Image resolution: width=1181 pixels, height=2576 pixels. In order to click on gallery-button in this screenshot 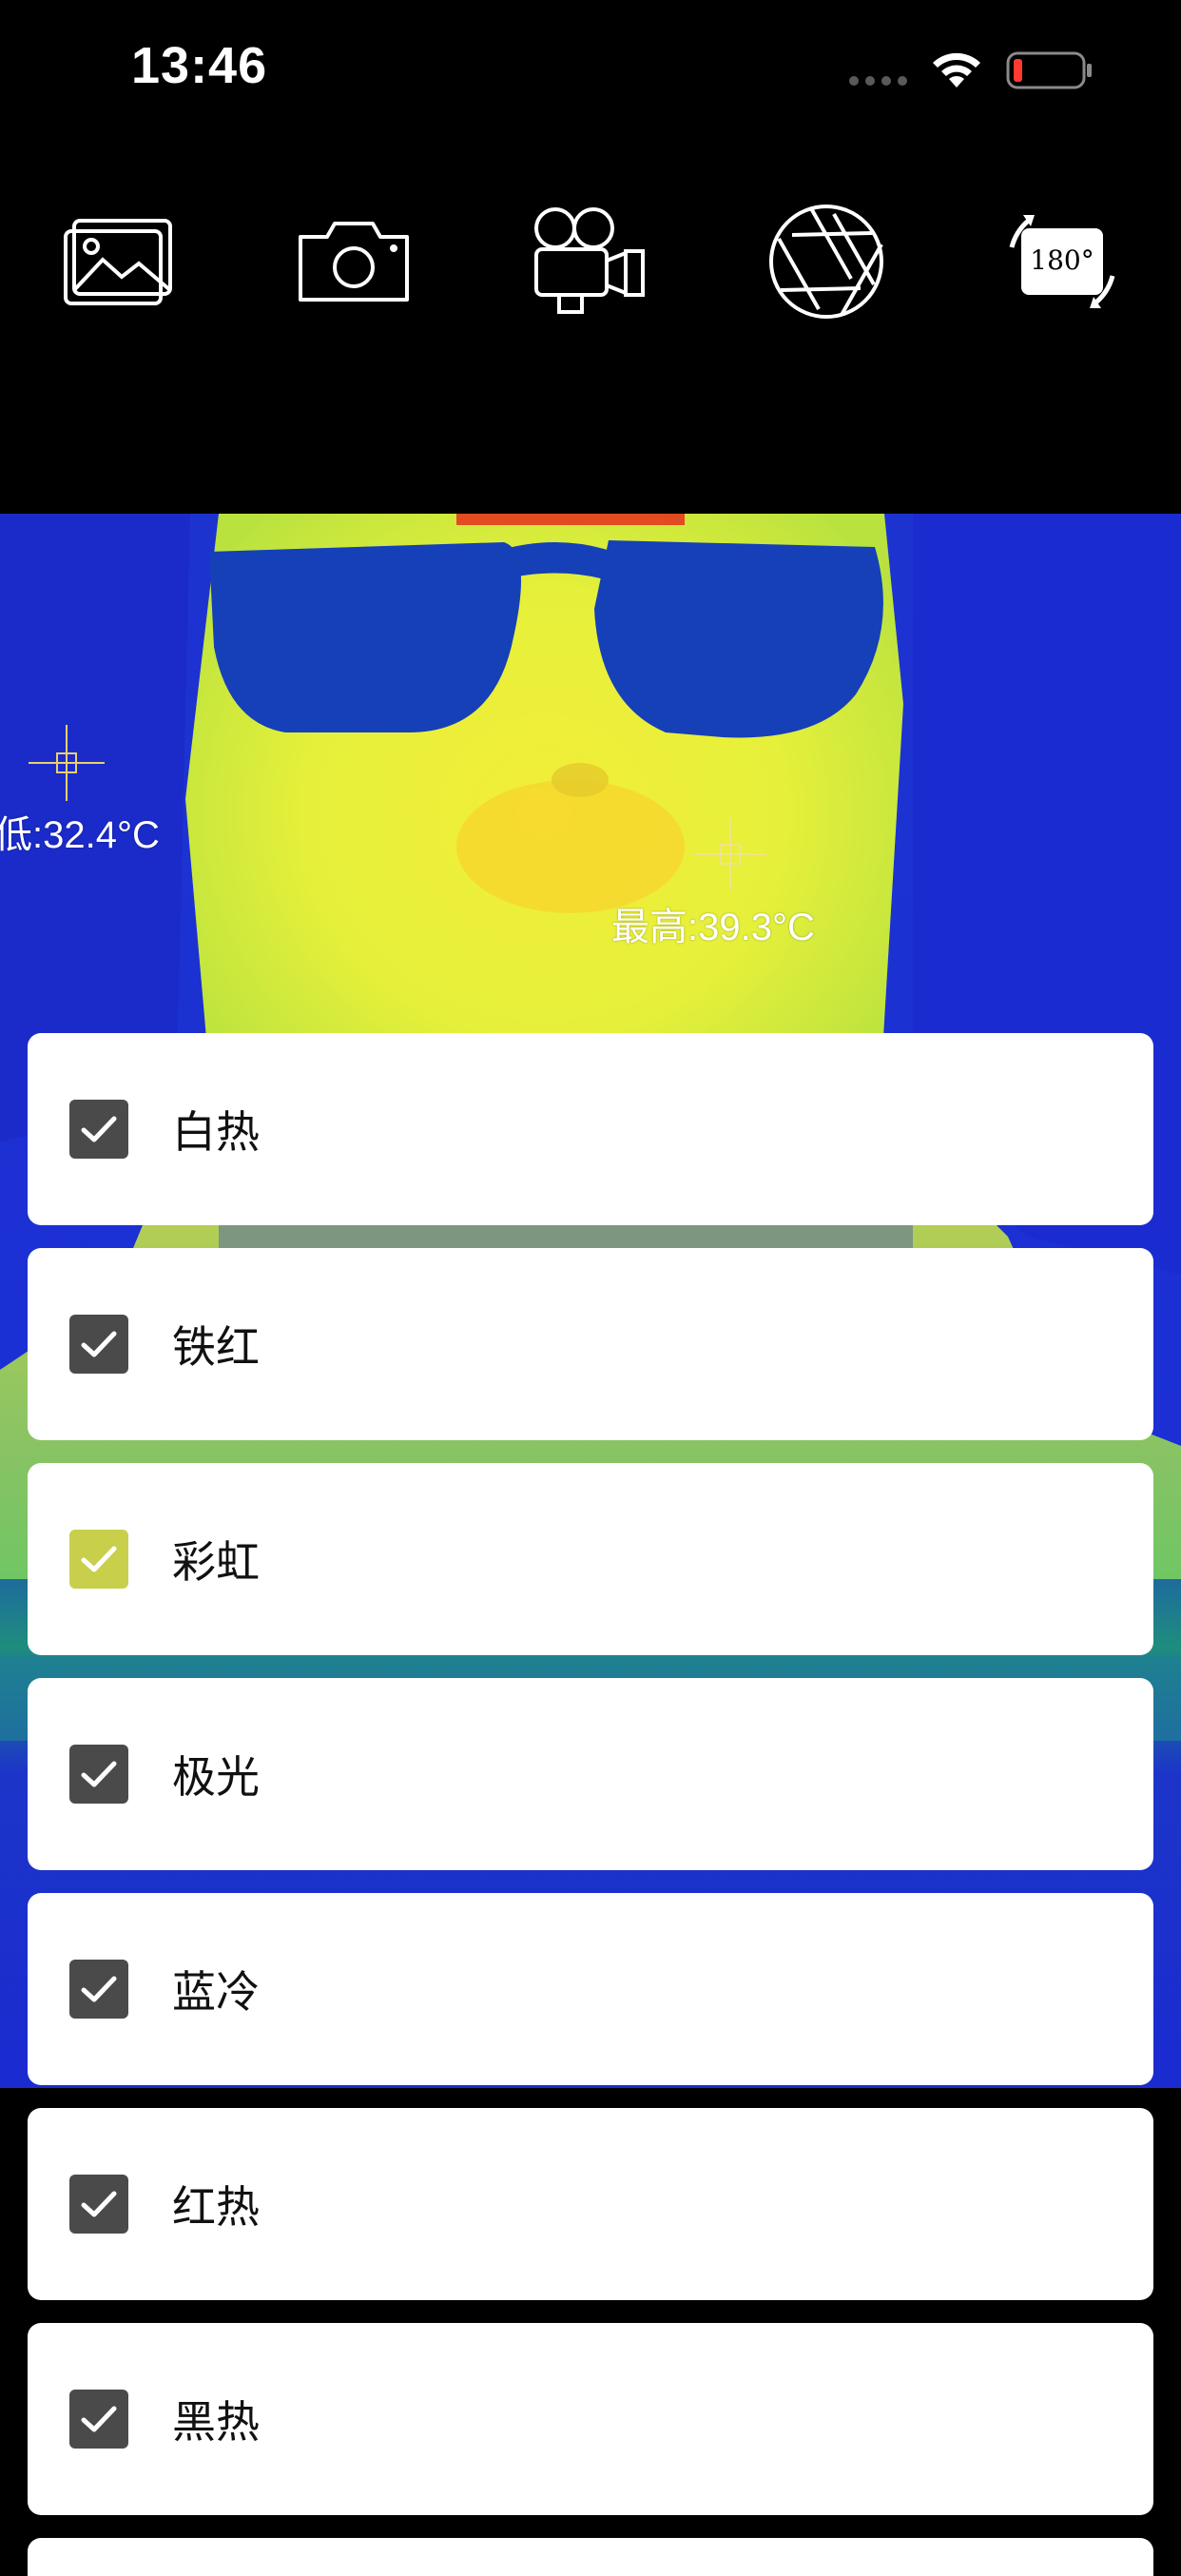, I will do `click(118, 261)`.